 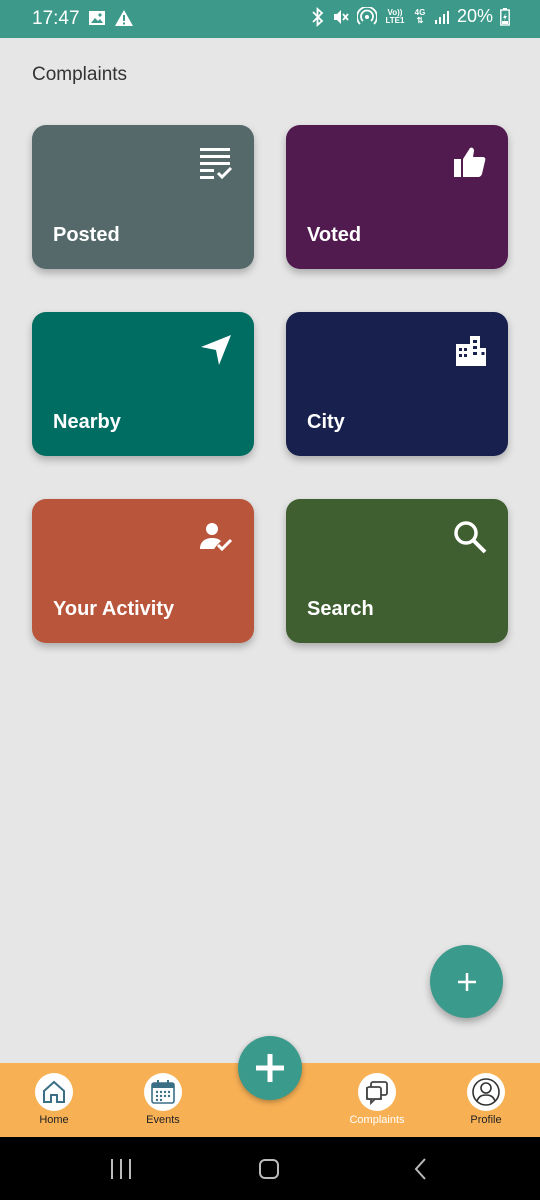 What do you see at coordinates (114, 609) in the screenshot?
I see `tile-your-activity-label: Your Activity` at bounding box center [114, 609].